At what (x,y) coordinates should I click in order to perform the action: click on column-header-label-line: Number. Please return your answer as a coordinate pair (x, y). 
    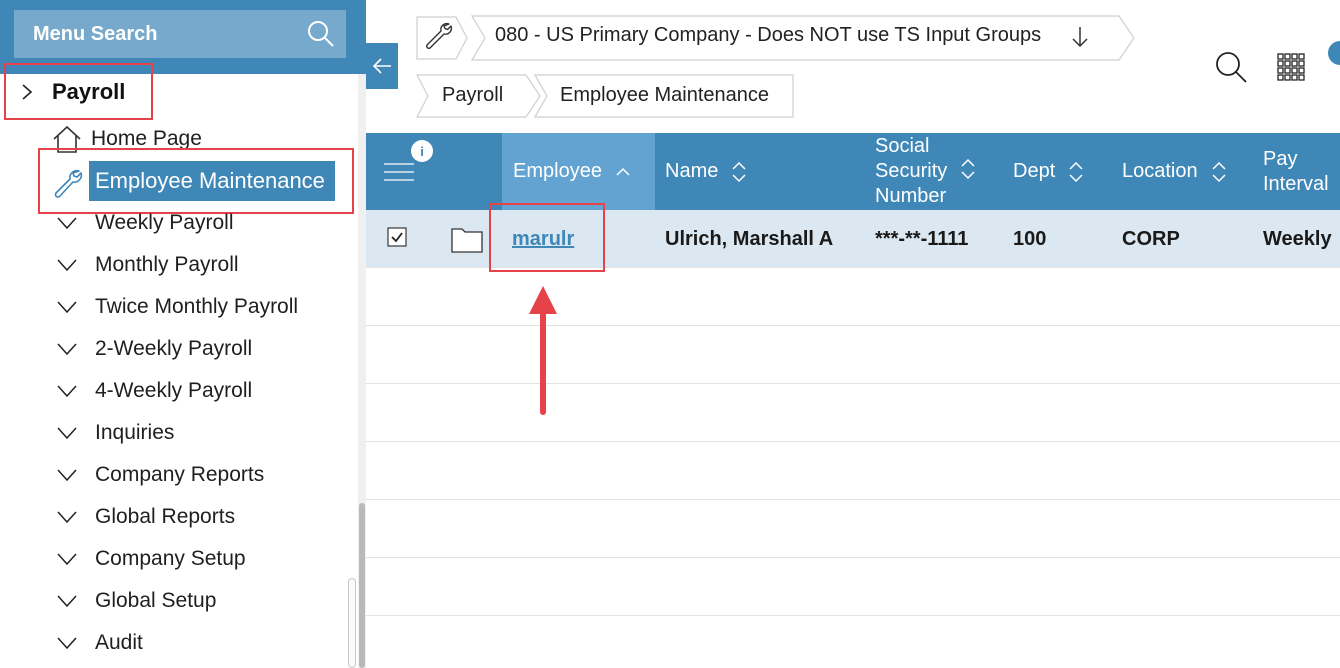
    Looking at the image, I should click on (911, 196).